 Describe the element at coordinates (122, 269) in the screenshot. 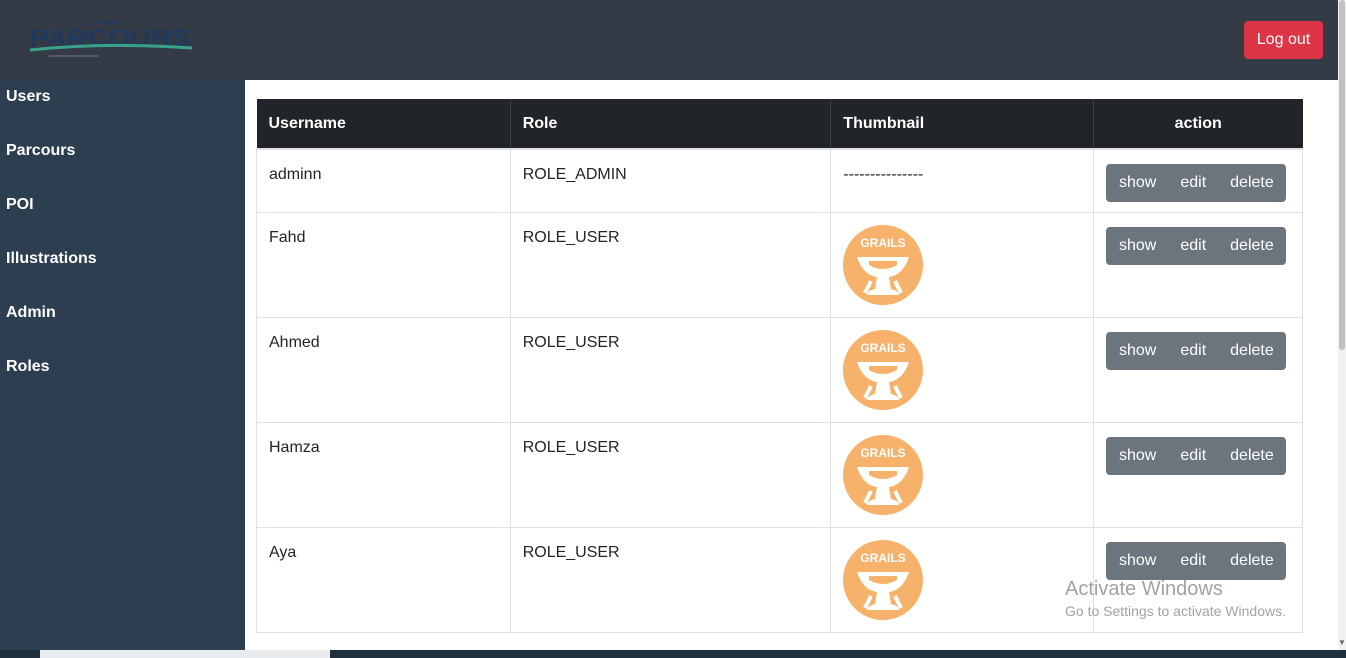

I see `sidebar-item-illustrations: Illustrations` at that location.